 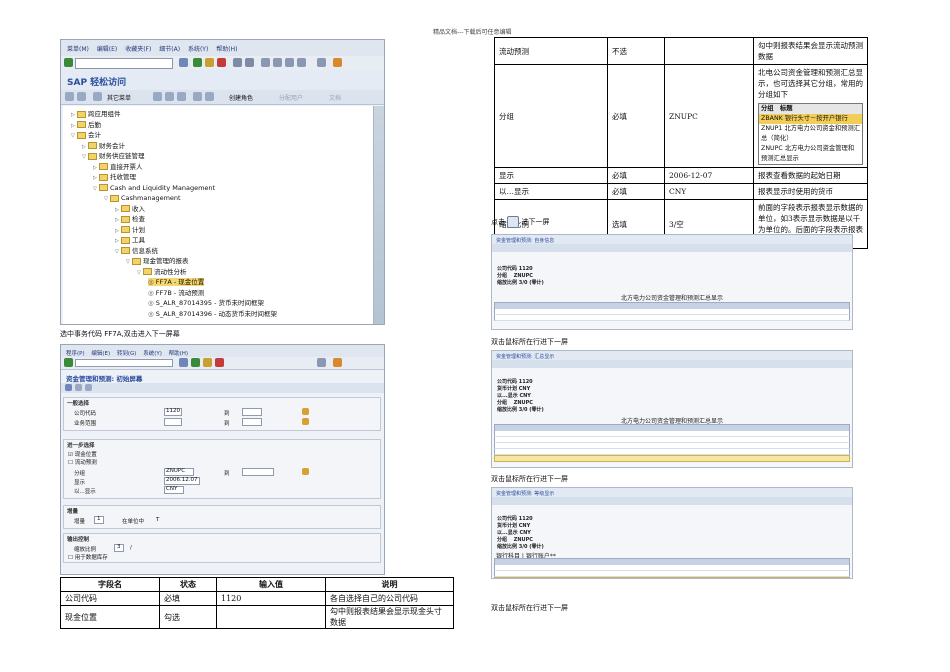 I want to click on other-menu-button: 其它菜单, so click(x=119, y=97).